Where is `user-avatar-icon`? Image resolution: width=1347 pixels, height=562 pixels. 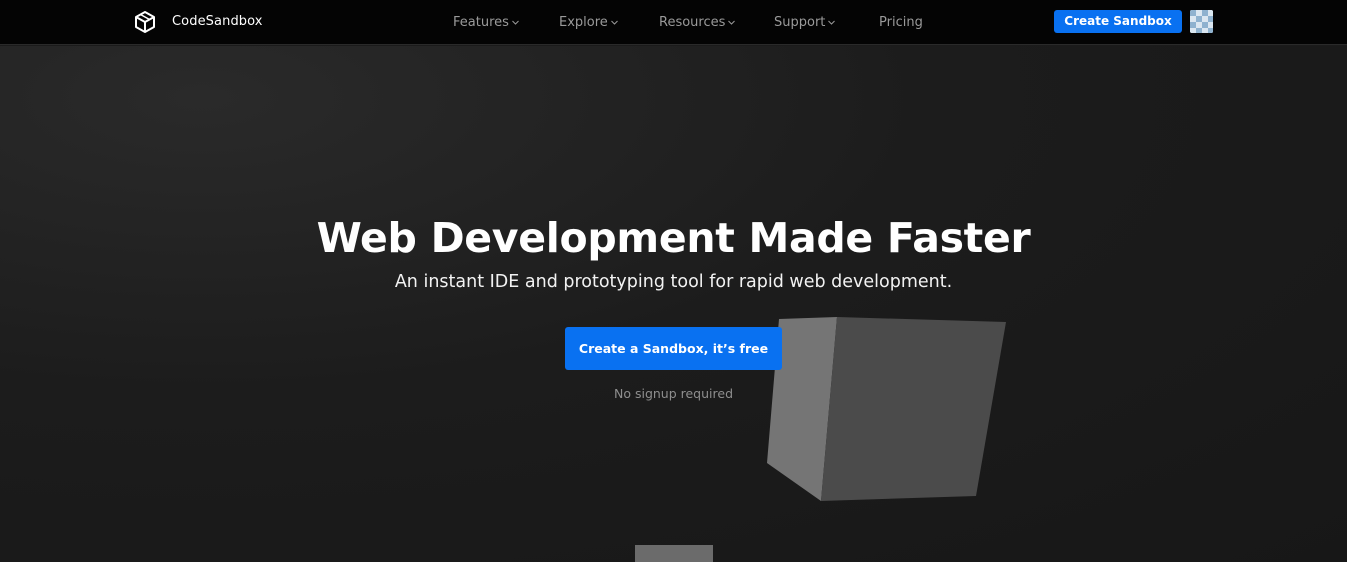 user-avatar-icon is located at coordinates (1201, 21).